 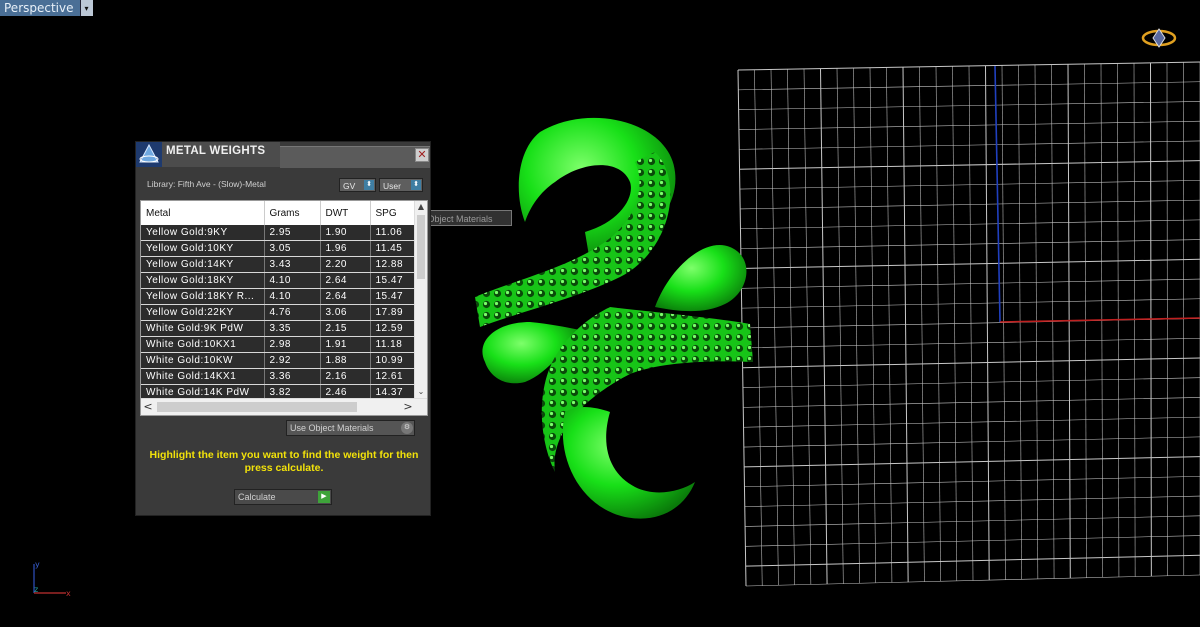 What do you see at coordinates (393, 312) in the screenshot?
I see `table-cell: 17.89` at bounding box center [393, 312].